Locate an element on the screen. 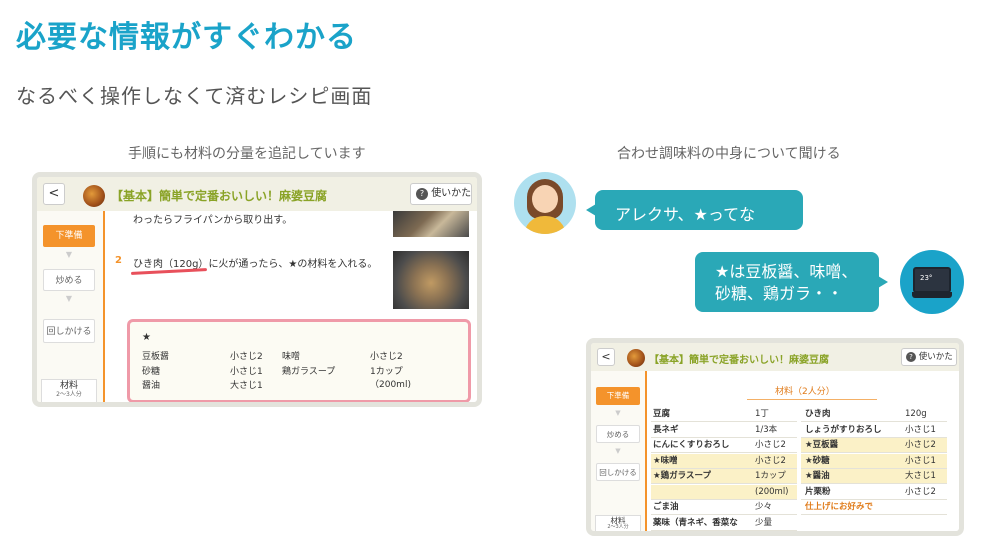 The width and height of the screenshot is (1000, 558). box-item-name: 鶏ガラスープ is located at coordinates (309, 372).